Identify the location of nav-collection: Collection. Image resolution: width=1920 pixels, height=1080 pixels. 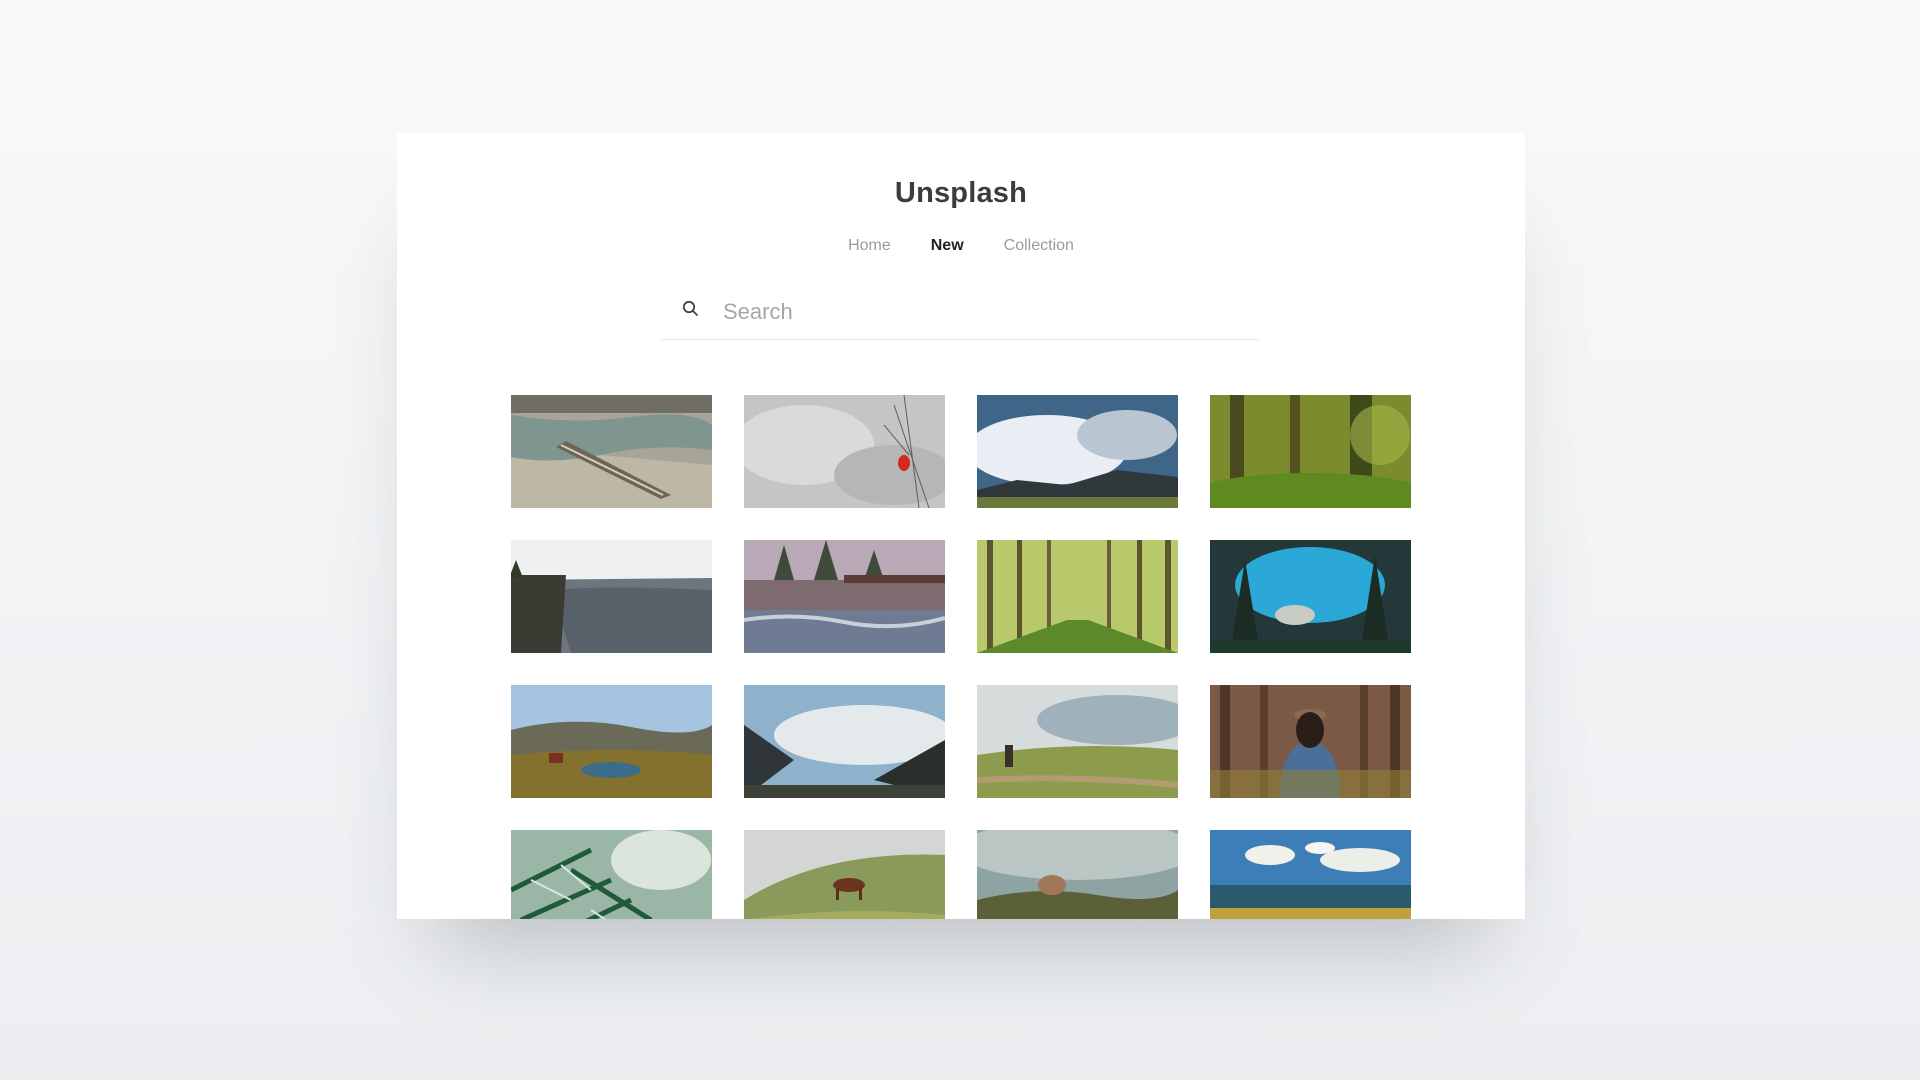
(1039, 246).